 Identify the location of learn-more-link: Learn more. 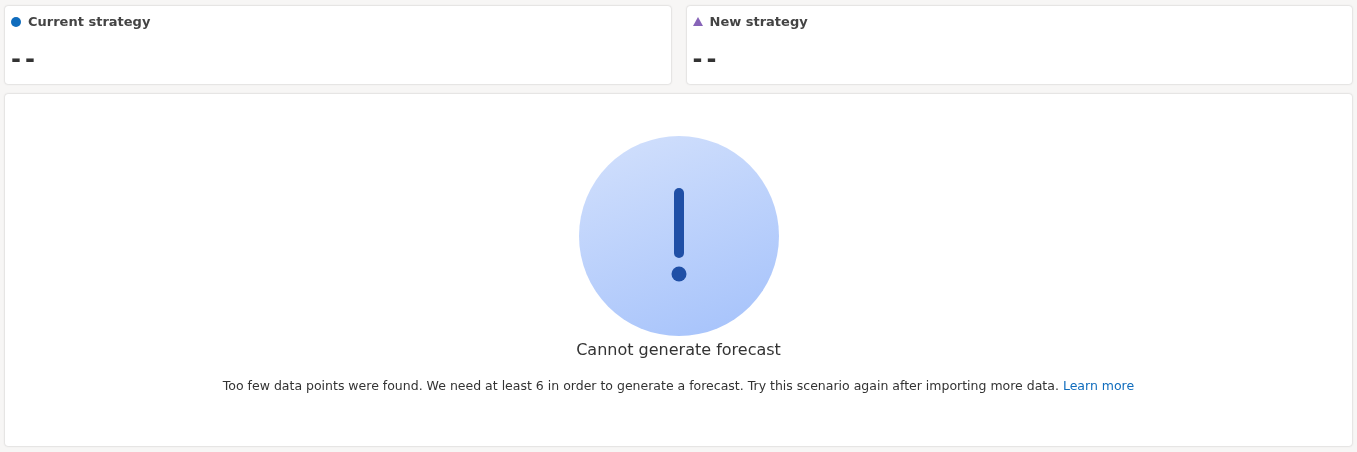
(1098, 385).